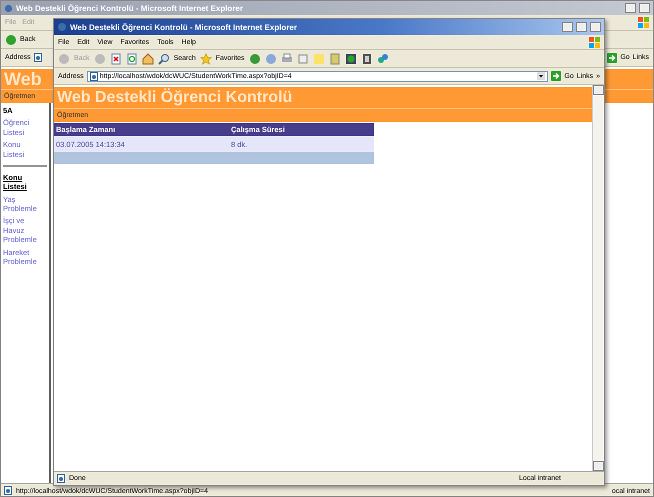  Describe the element at coordinates (286, 58) in the screenshot. I see `printer-icon` at that location.